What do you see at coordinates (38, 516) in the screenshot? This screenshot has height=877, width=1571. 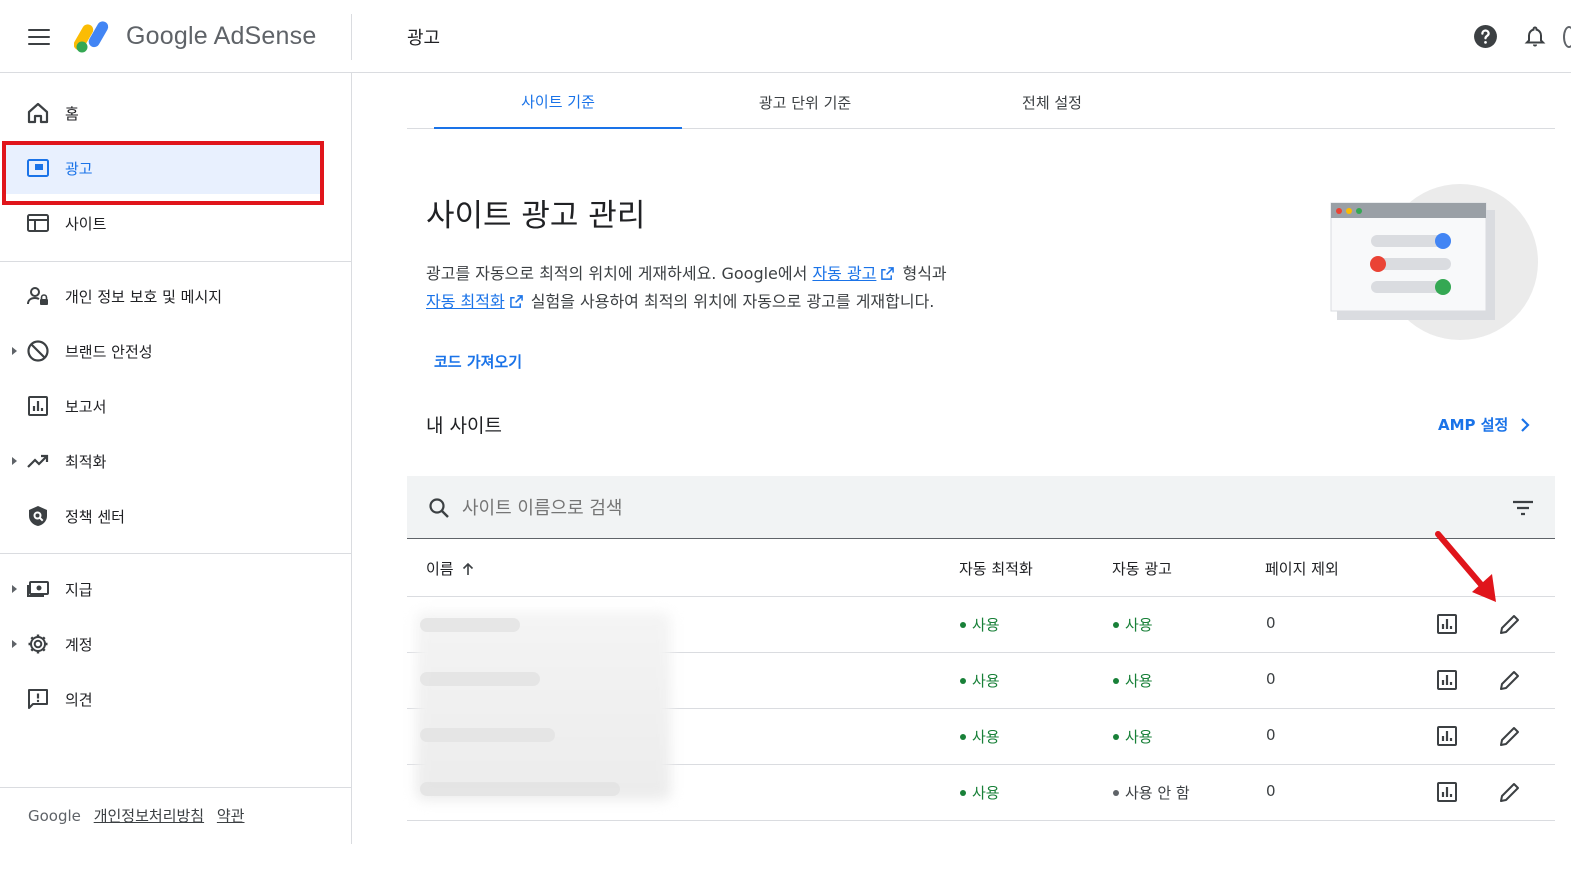 I see `policy-icon` at bounding box center [38, 516].